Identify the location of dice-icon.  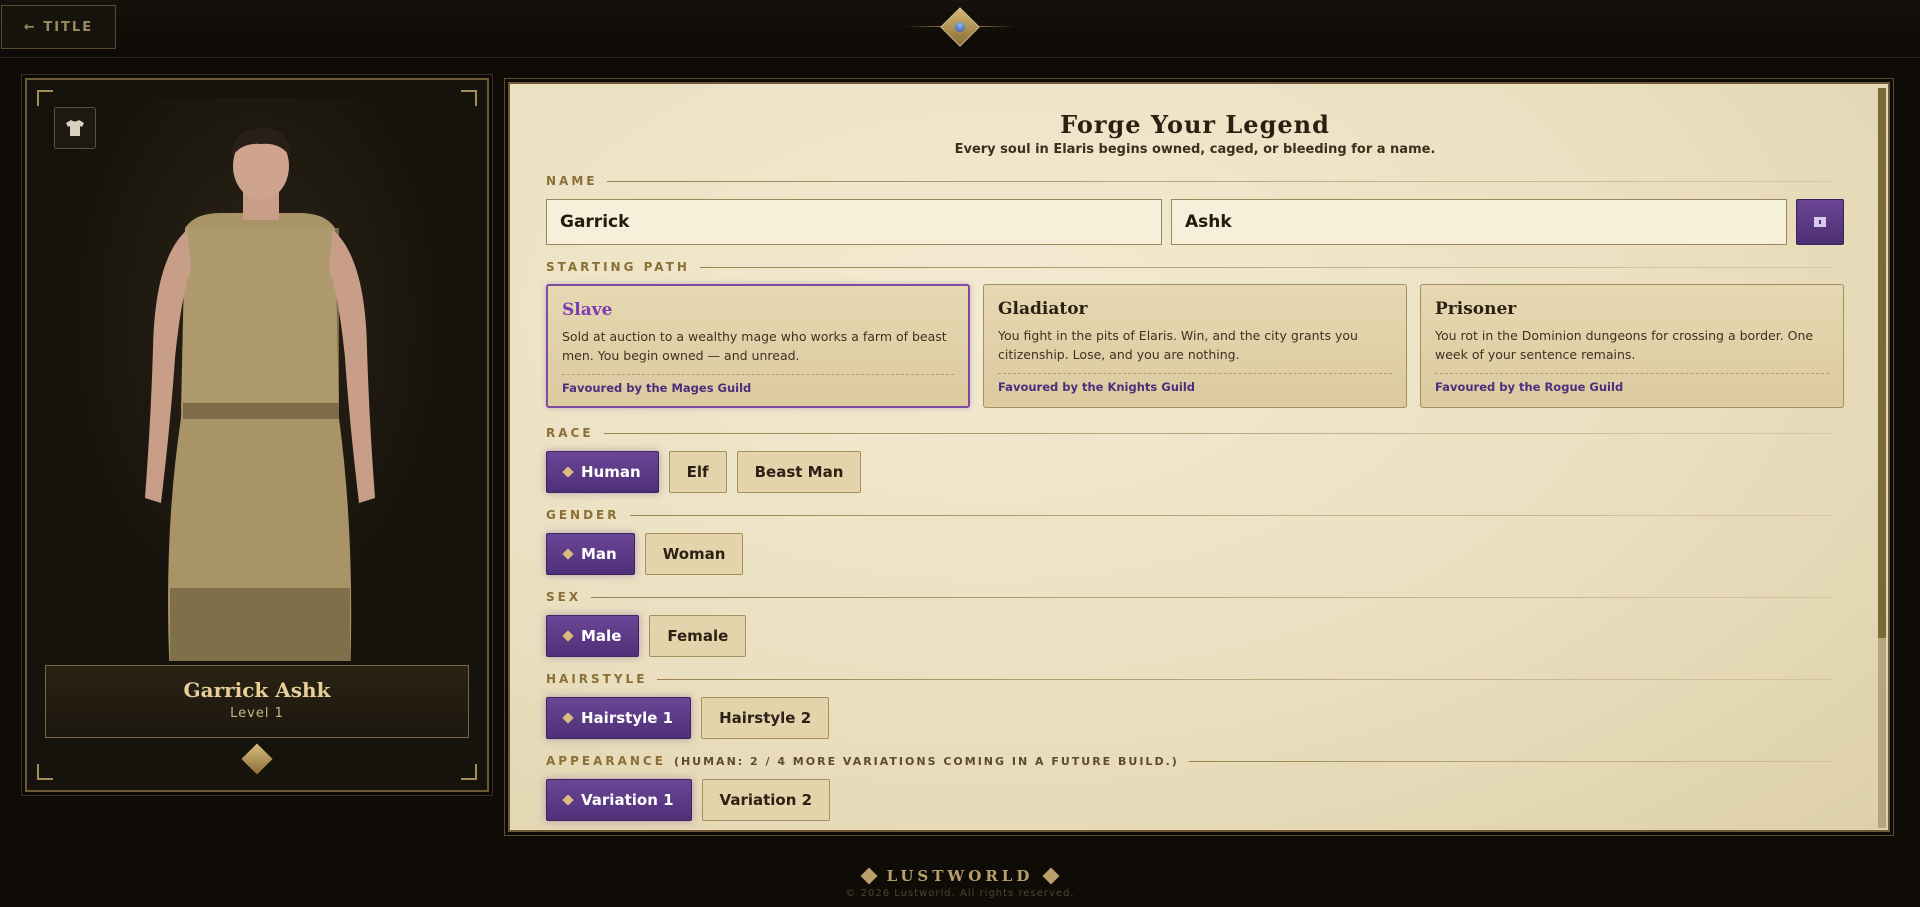
(1820, 222).